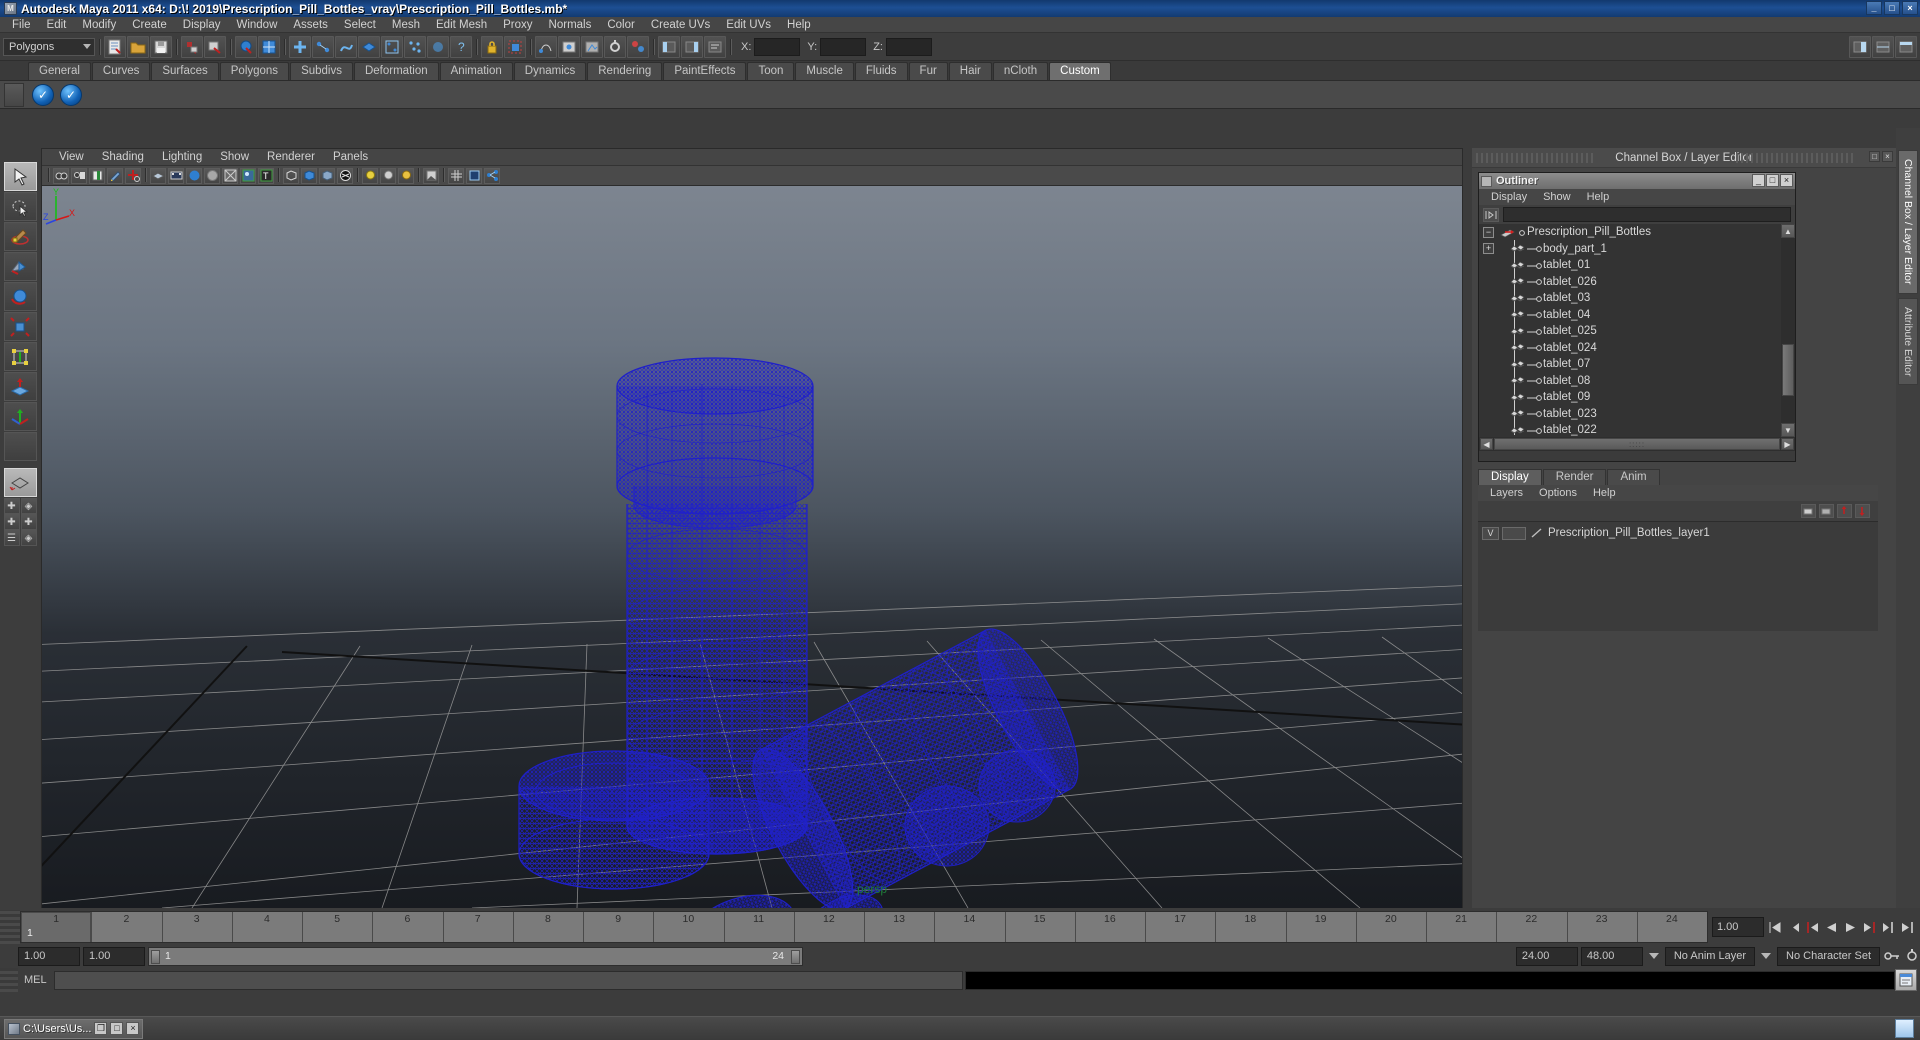 Image resolution: width=1920 pixels, height=1040 pixels. Describe the element at coordinates (11, 522) in the screenshot. I see `two-pane-stacked-layout: ✚` at that location.